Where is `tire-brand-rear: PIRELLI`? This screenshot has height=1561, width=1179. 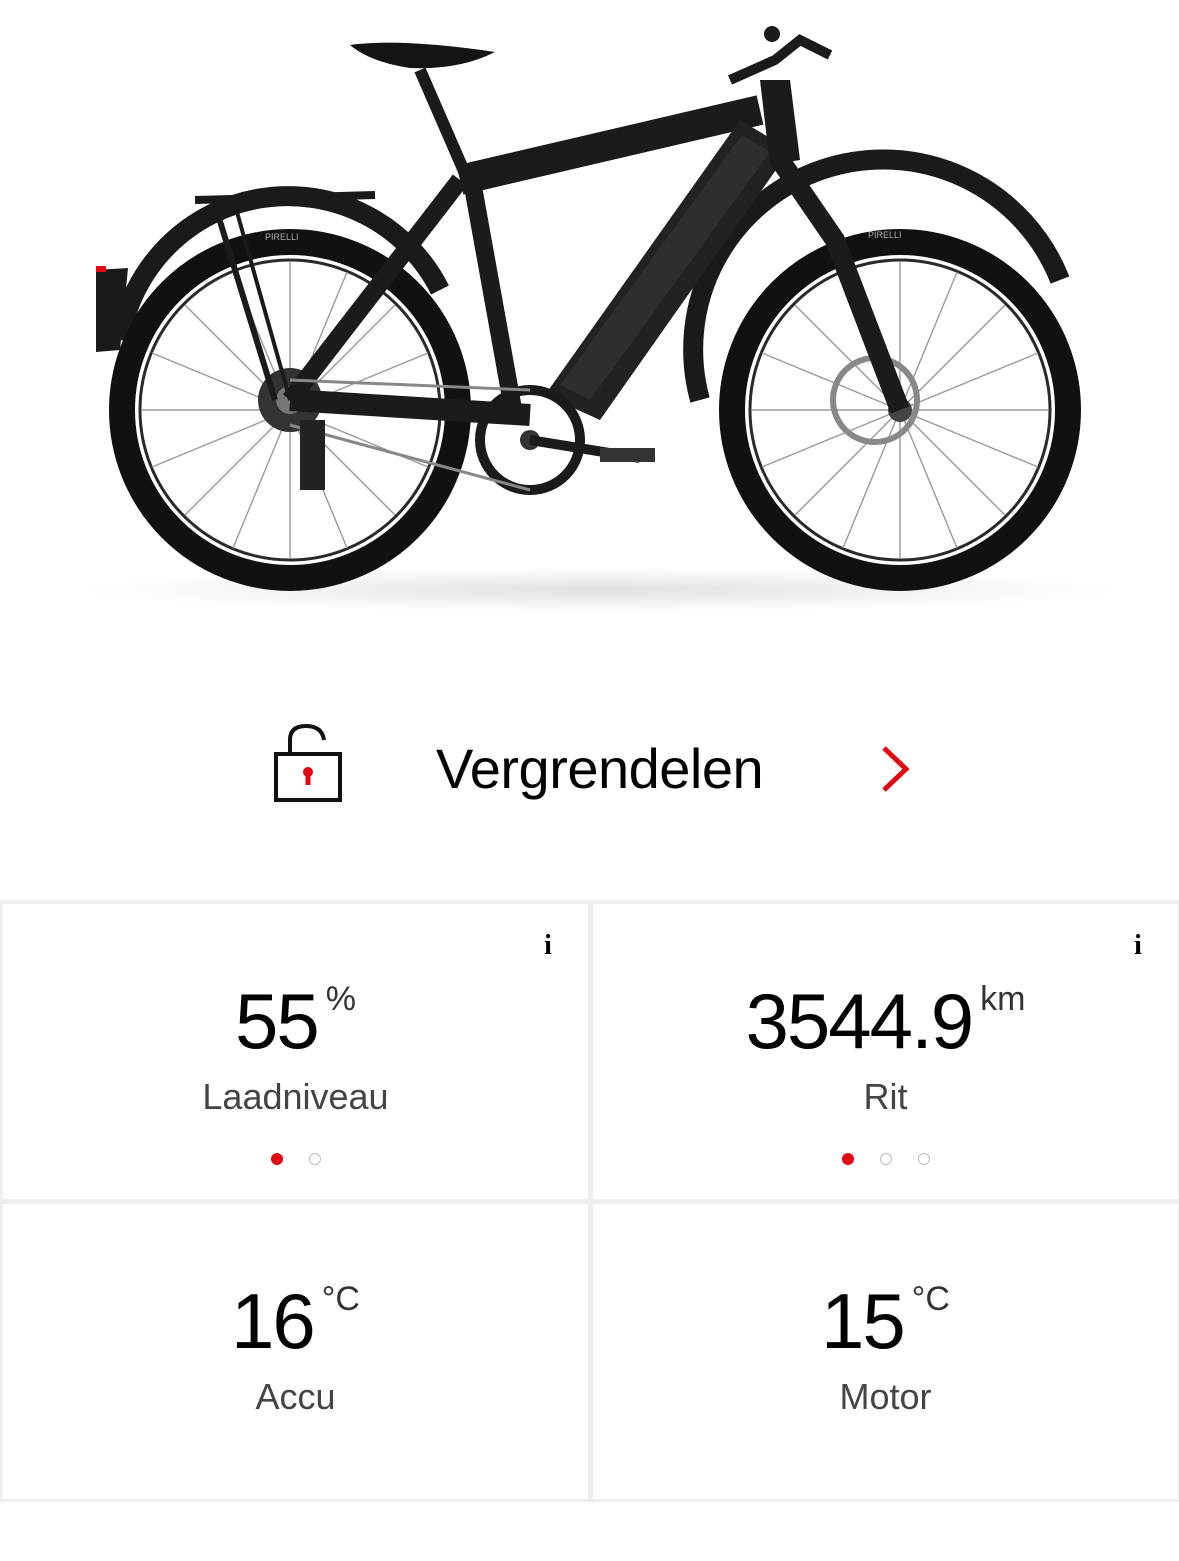
tire-brand-rear: PIRELLI is located at coordinates (282, 237).